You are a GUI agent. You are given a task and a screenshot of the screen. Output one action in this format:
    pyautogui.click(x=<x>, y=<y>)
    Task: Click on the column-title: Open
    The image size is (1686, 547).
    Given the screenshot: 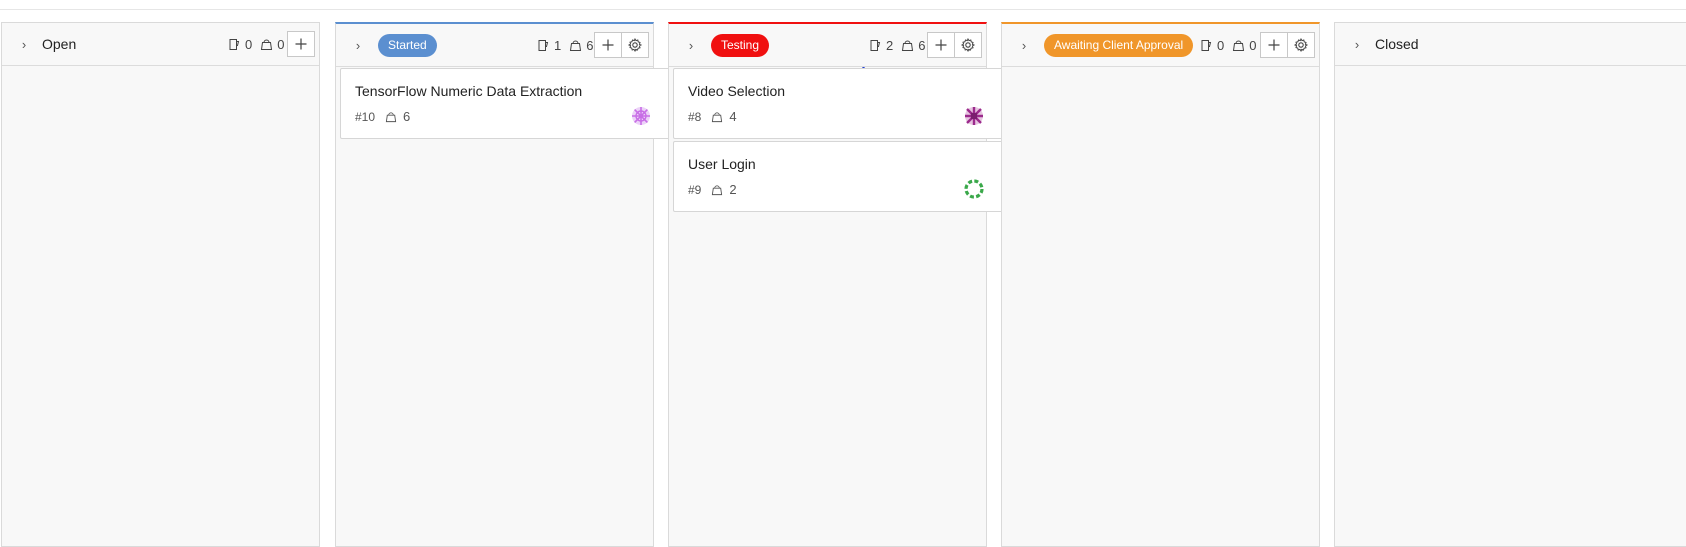 What is the action you would take?
    pyautogui.click(x=59, y=44)
    